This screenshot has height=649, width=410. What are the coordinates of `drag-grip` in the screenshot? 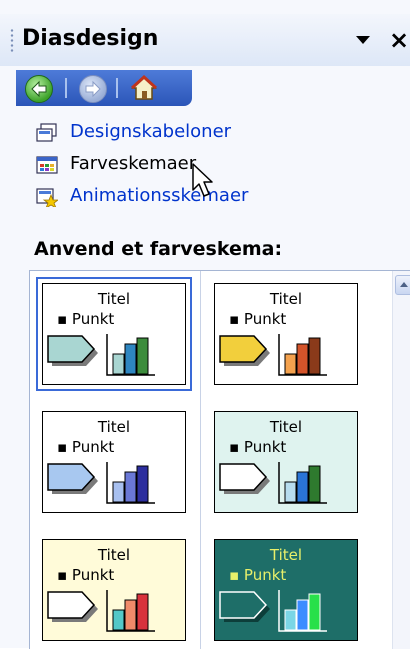 It's located at (12, 41).